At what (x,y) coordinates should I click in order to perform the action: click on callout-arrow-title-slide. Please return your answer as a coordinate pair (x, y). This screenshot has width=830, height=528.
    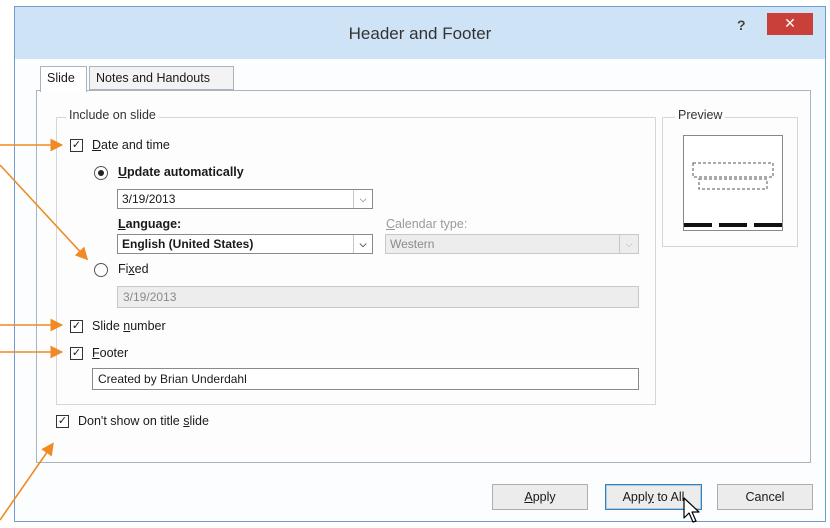
    Looking at the image, I should click on (27, 481).